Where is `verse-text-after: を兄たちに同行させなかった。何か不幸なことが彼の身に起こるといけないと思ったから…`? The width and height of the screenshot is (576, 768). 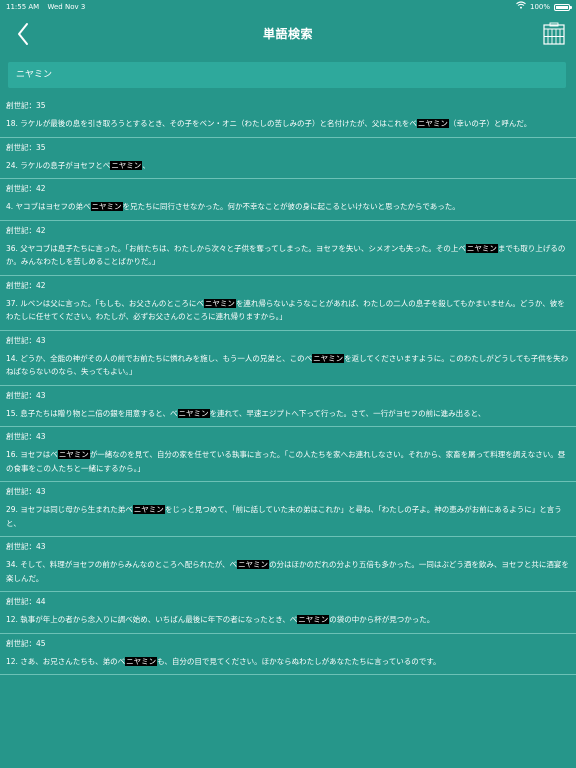
verse-text-after: を兄たちに同行させなかった。何か不幸なことが彼の身に起こるといけないと思ったから… is located at coordinates (291, 206).